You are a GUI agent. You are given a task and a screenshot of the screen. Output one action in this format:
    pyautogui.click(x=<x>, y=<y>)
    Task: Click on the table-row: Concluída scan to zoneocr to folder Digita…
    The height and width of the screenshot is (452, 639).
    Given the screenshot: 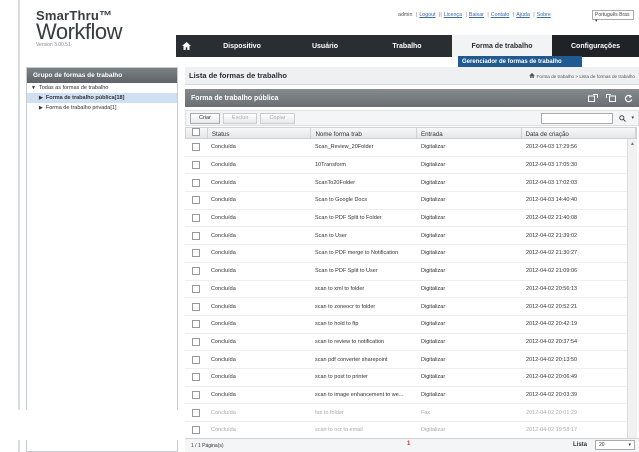 What is the action you would take?
    pyautogui.click(x=411, y=307)
    